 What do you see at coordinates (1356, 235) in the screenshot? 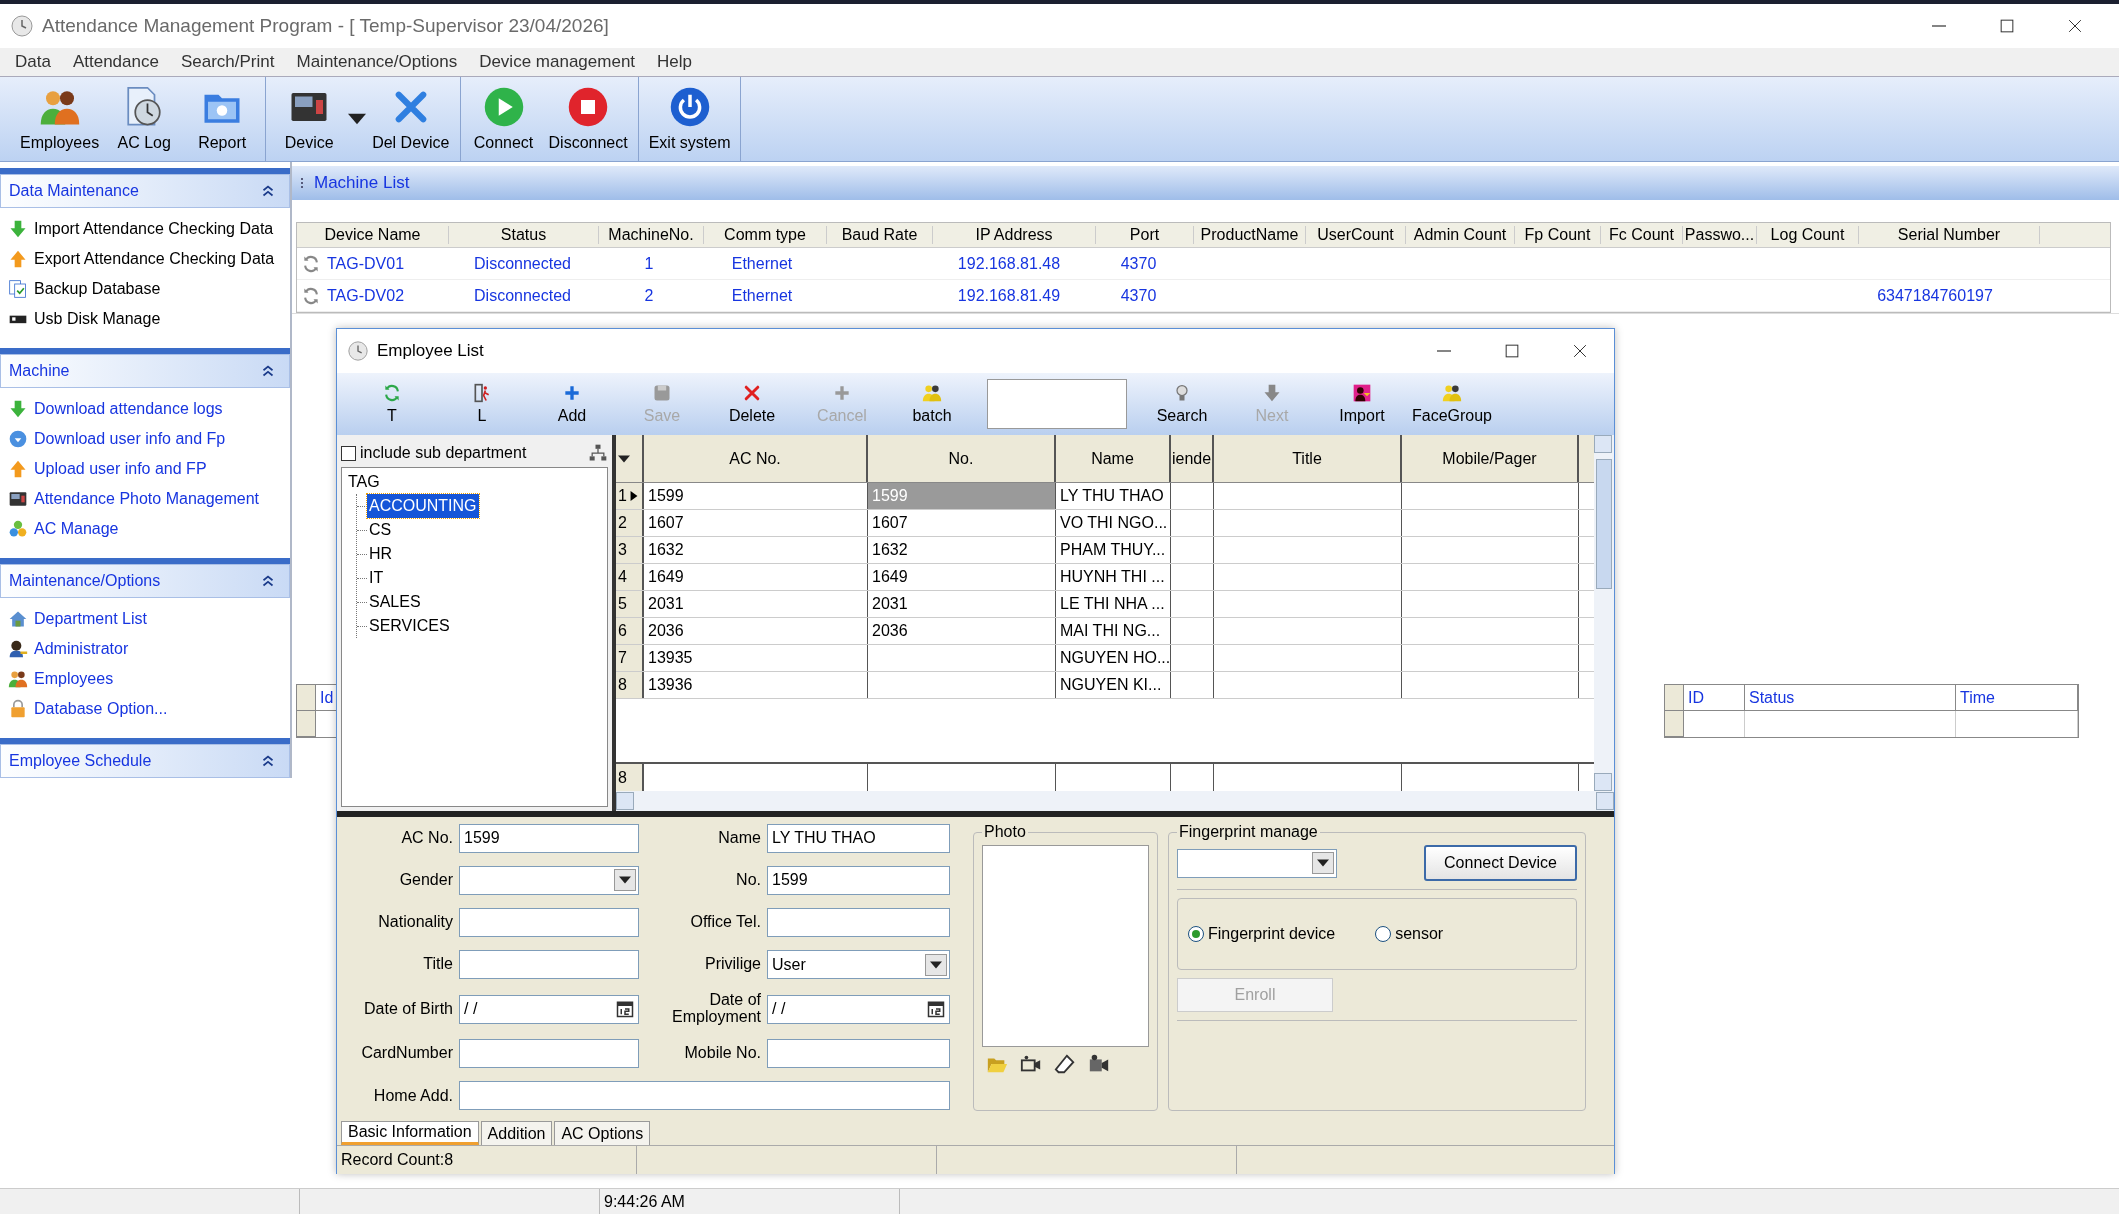
I see `column-header: UserCount` at bounding box center [1356, 235].